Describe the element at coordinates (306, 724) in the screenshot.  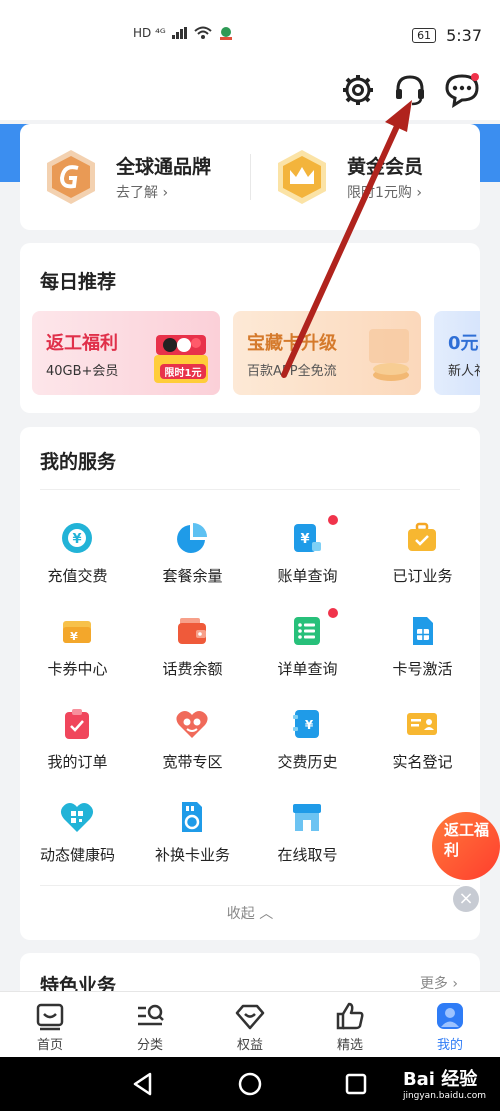
I see `history-icon: ¥` at that location.